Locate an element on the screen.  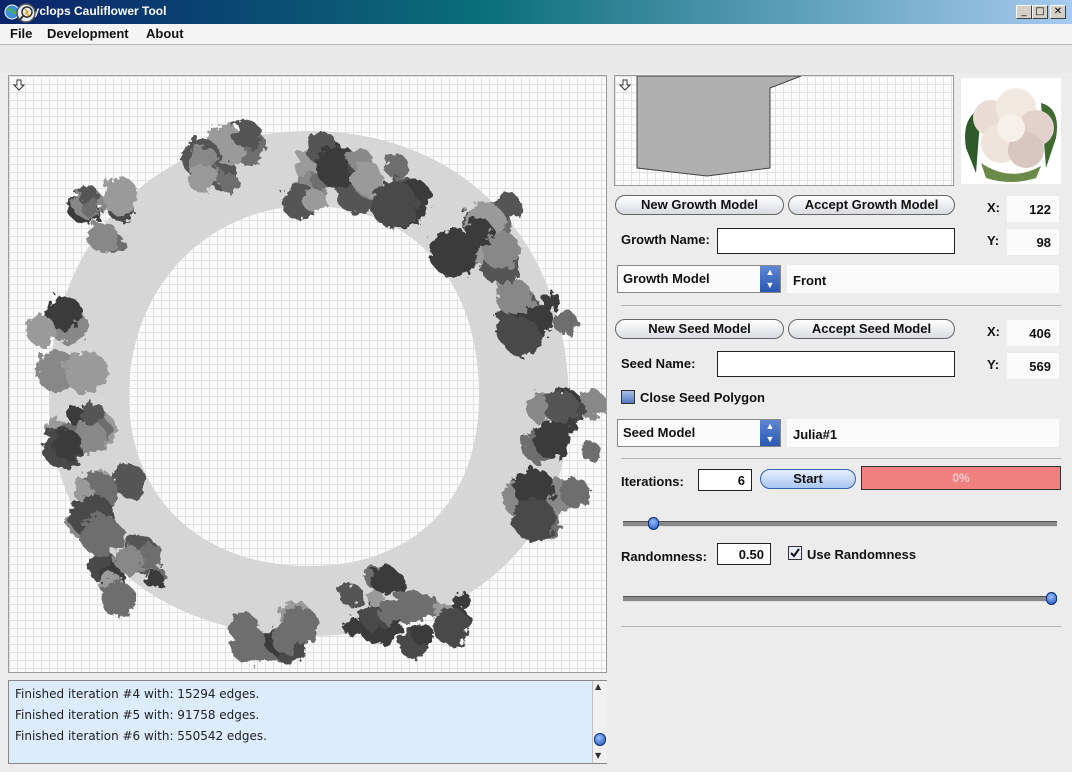
seed-preview-canvas is located at coordinates (784, 130).